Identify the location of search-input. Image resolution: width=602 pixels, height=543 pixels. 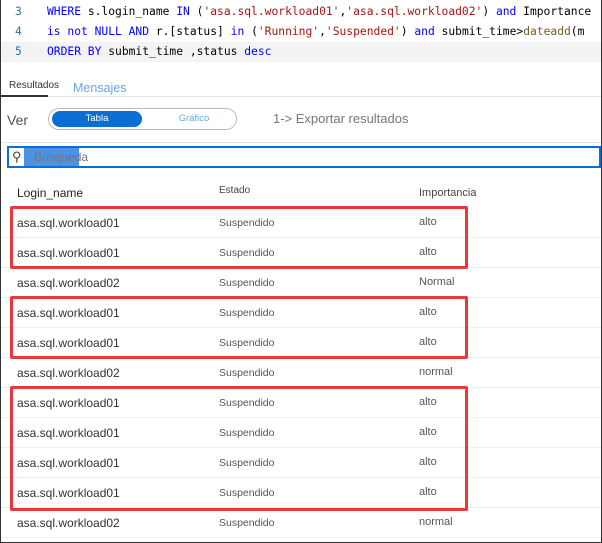
(314, 157).